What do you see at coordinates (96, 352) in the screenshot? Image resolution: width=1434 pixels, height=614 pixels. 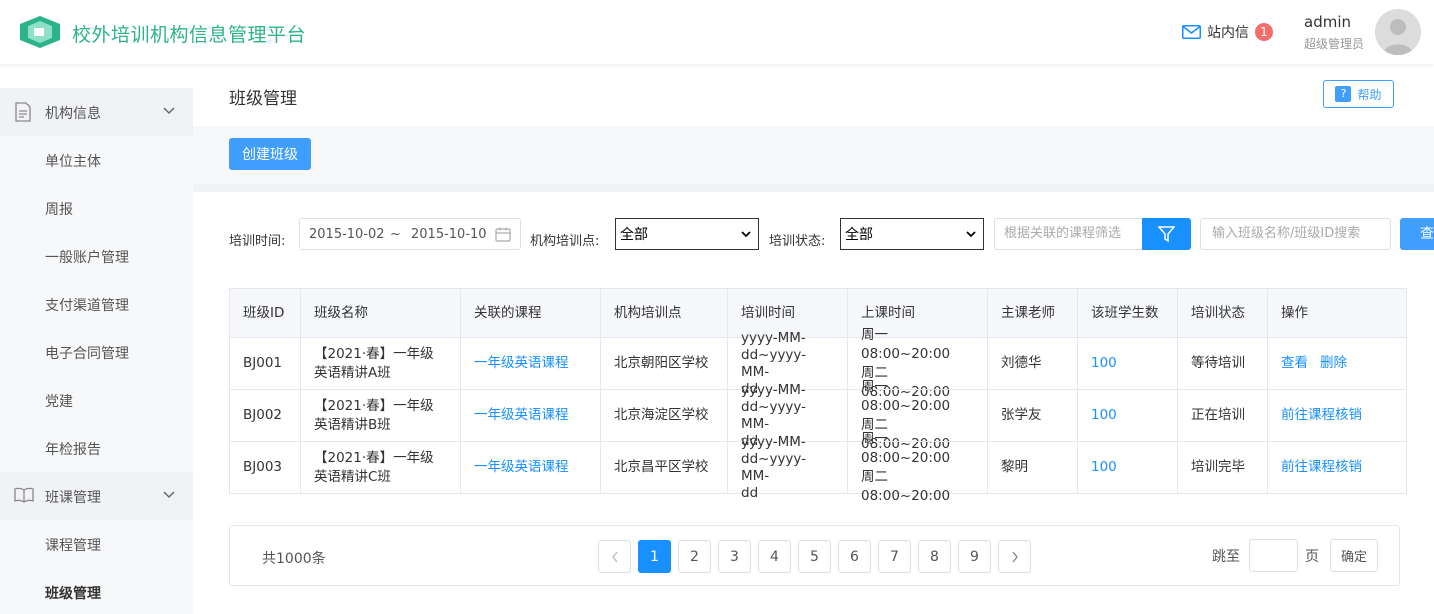 I see `sidebar-item-e-contract: 电子合同管理` at bounding box center [96, 352].